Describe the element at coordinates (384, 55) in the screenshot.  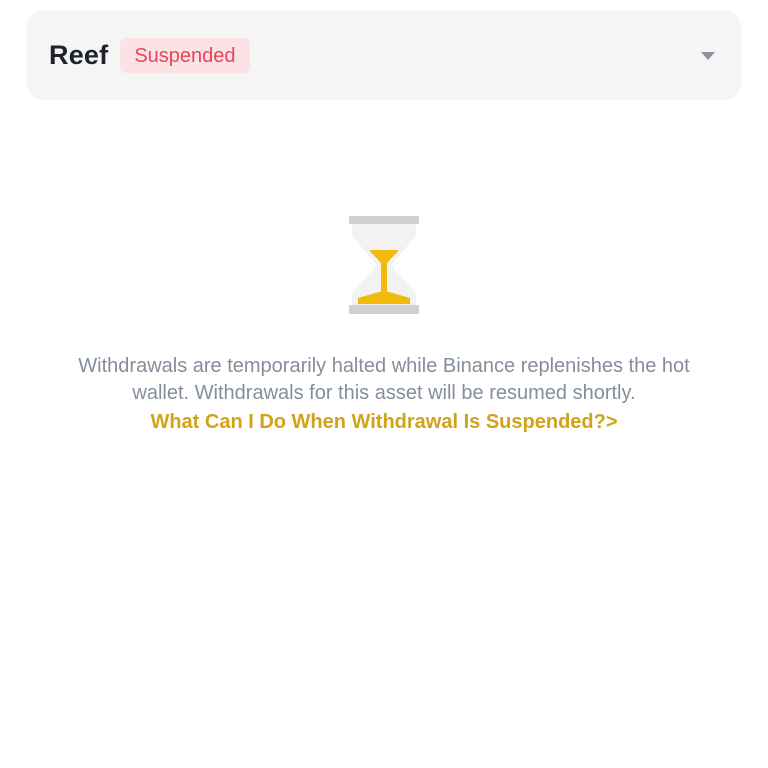
I see `asset-network-dropdown: Reef Suspended` at that location.